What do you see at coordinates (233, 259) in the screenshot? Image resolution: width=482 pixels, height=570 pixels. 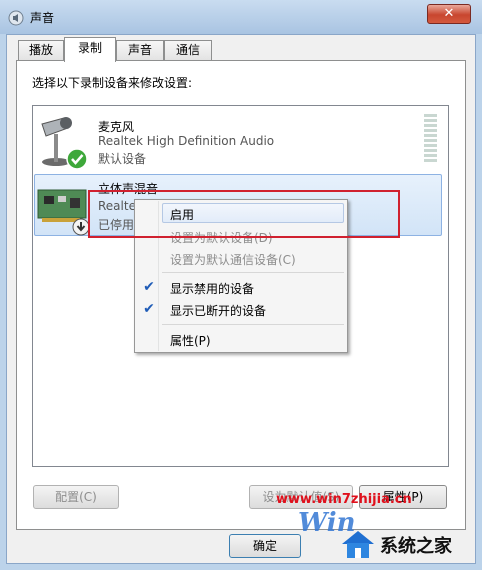 I see `menu-item-set-default-comm: 设置为默认通信设备(C)` at bounding box center [233, 259].